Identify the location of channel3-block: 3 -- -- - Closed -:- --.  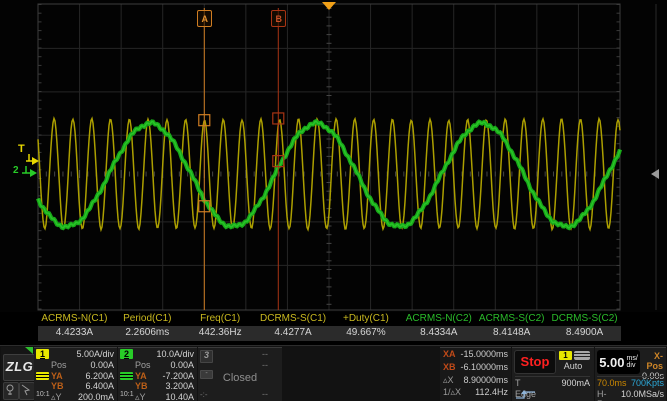
(240, 374).